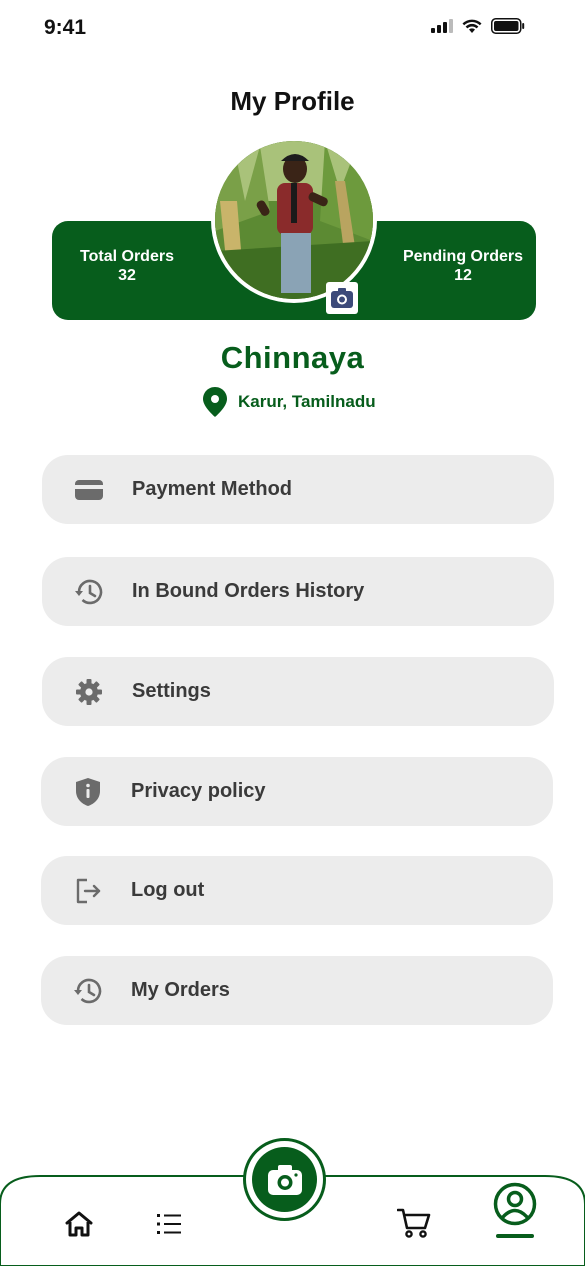 The image size is (585, 1266). Describe the element at coordinates (298, 489) in the screenshot. I see `menu-item-payment-method: Payment Method` at that location.